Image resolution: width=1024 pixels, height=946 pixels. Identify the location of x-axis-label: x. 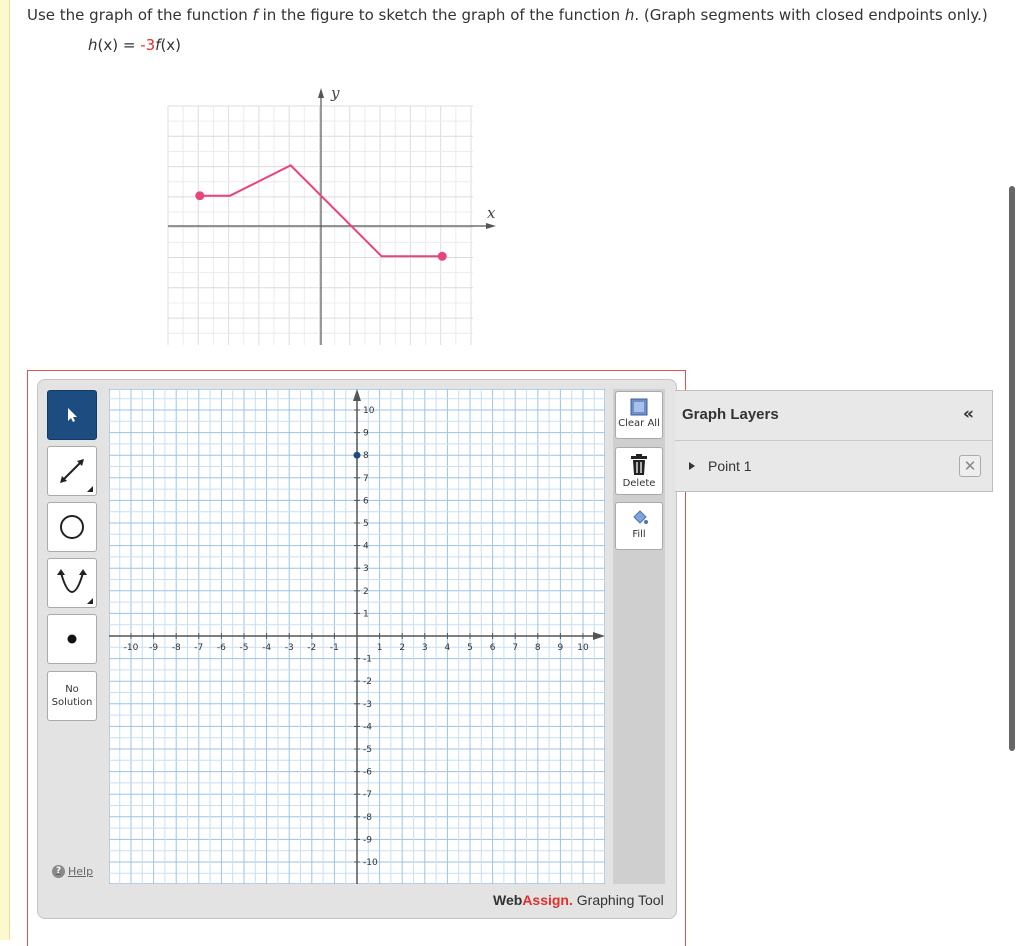
(491, 213).